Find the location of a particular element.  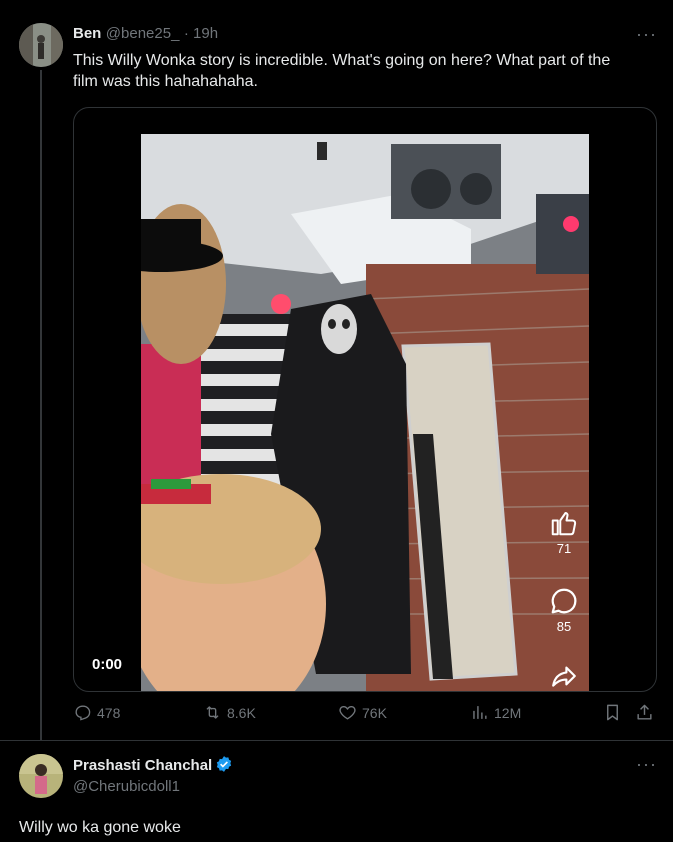

author-name: Ben is located at coordinates (87, 33).